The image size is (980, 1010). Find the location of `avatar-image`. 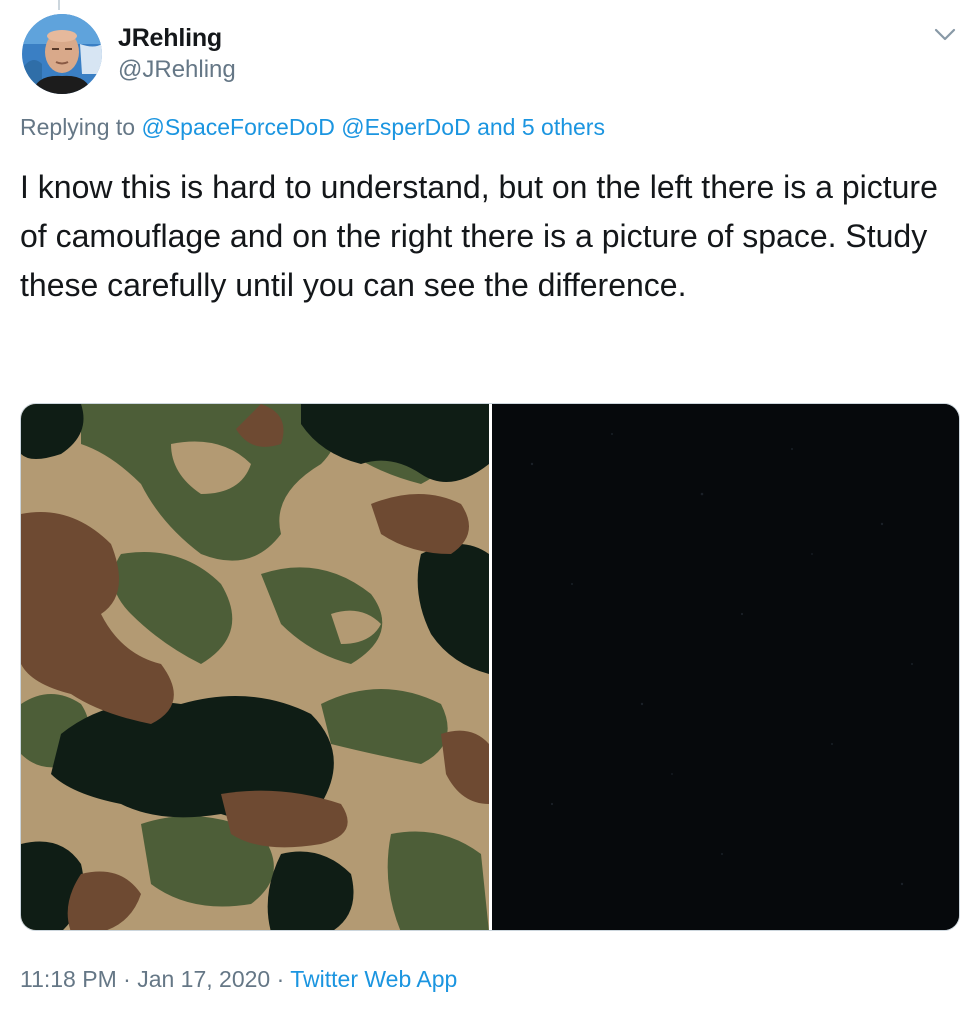

avatar-image is located at coordinates (62, 54).